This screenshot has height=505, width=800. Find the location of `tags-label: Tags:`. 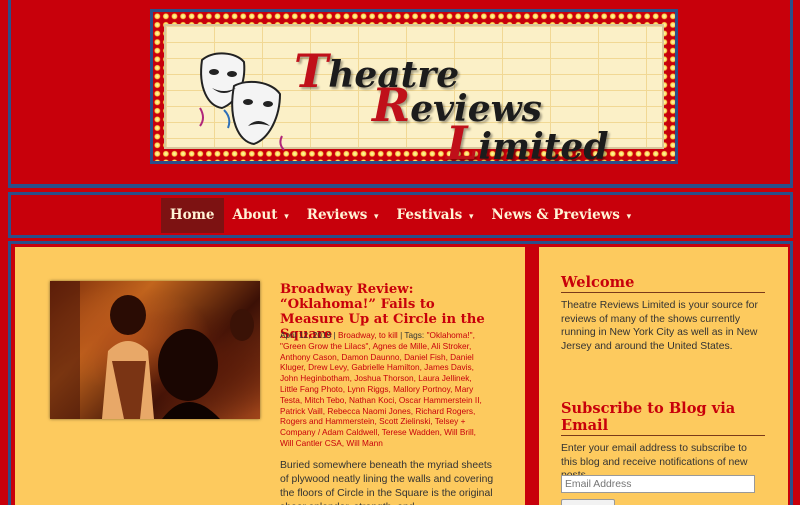

tags-label: Tags: is located at coordinates (414, 335).